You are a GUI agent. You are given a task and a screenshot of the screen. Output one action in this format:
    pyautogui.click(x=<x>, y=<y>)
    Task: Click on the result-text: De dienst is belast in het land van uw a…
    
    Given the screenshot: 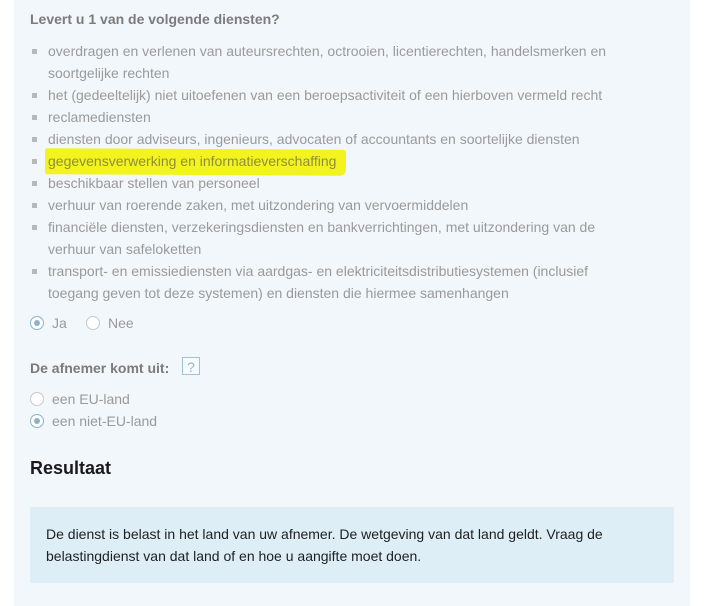 What is the action you would take?
    pyautogui.click(x=324, y=545)
    